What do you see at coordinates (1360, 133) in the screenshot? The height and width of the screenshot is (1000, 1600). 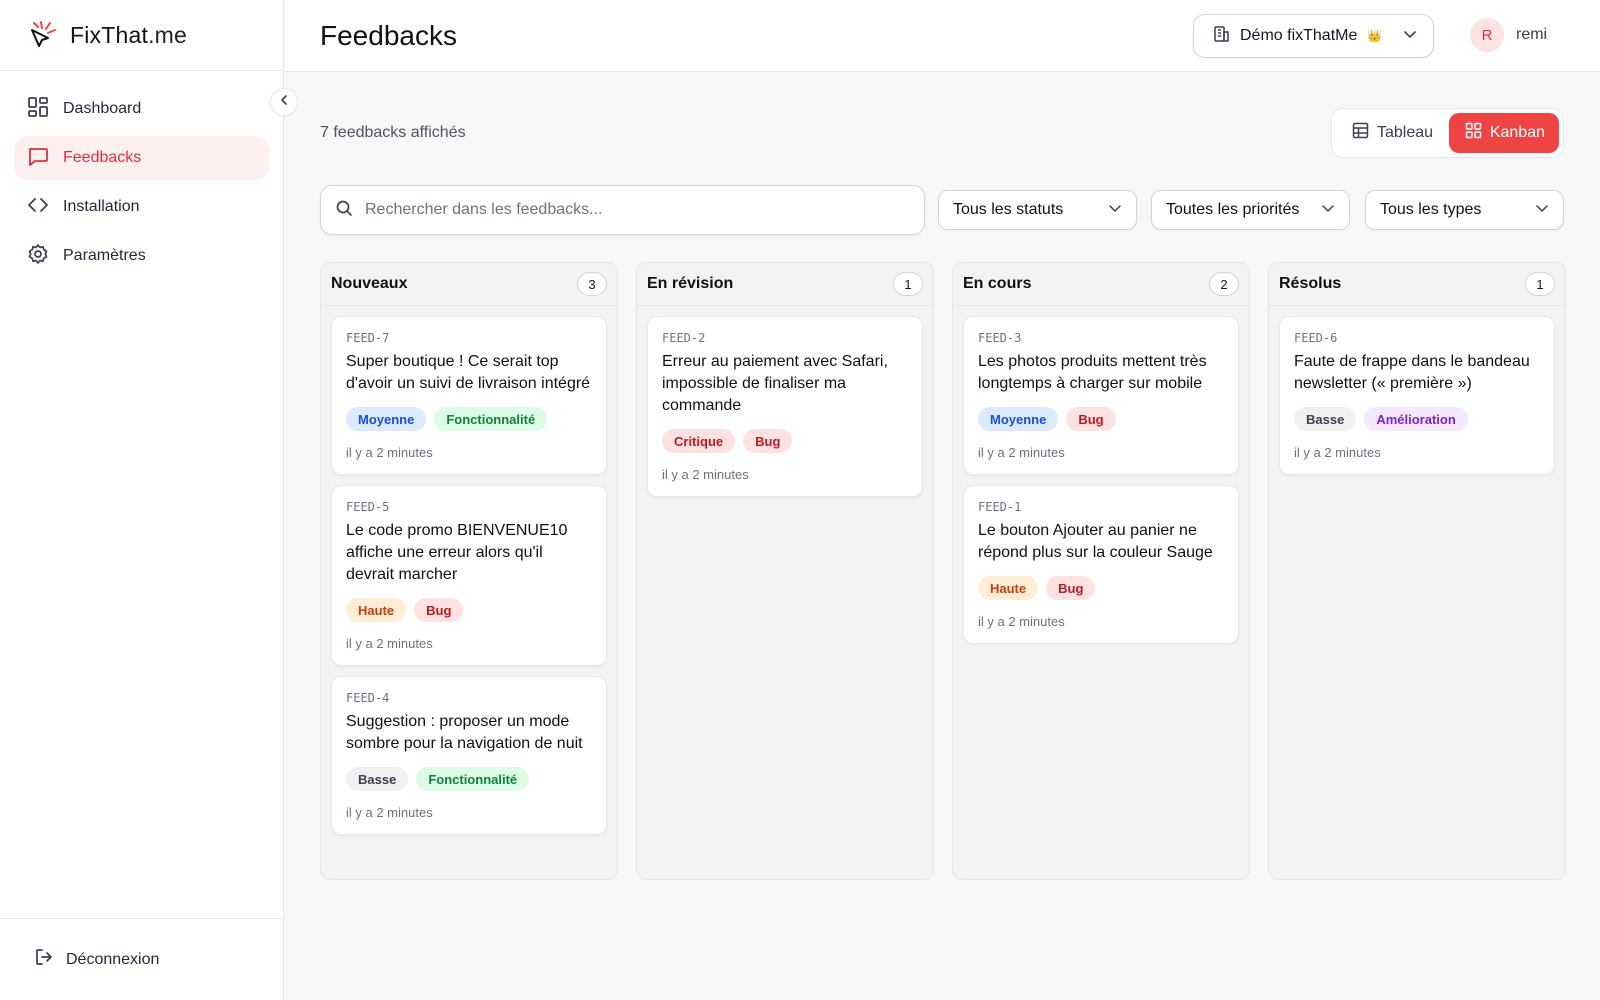 I see `table-icon` at bounding box center [1360, 133].